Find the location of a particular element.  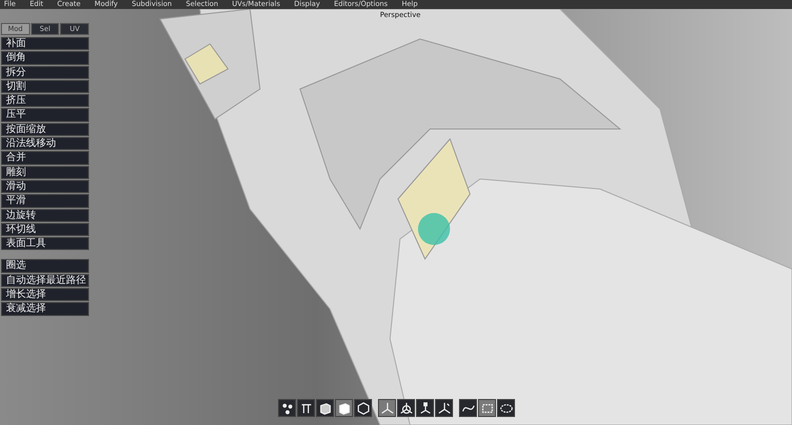

hexagon-icon is located at coordinates (363, 408).